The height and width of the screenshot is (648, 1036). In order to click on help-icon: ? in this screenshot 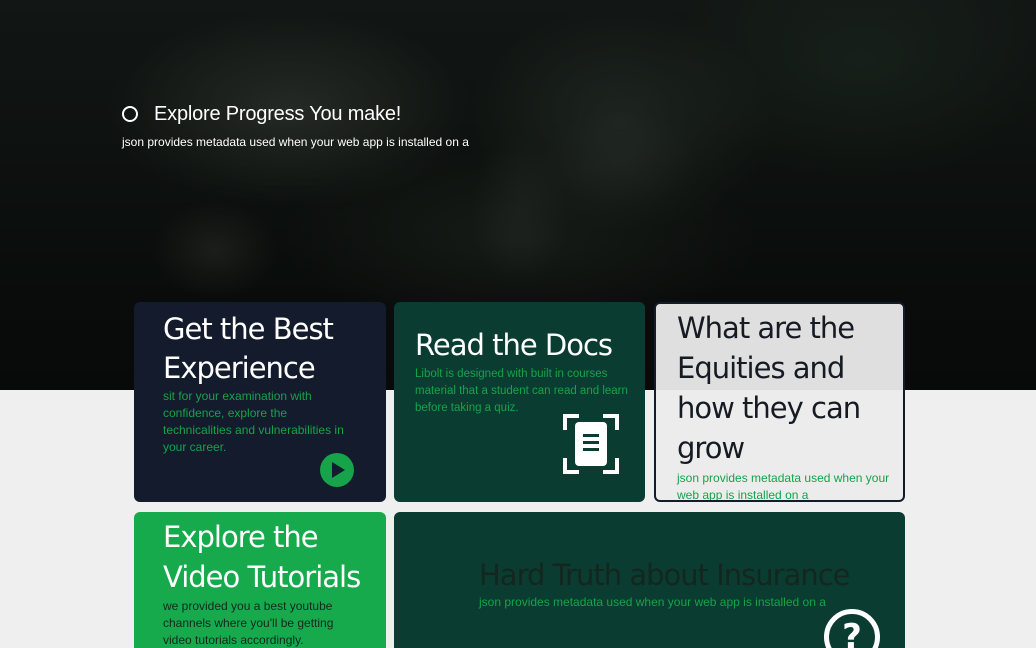, I will do `click(852, 628)`.